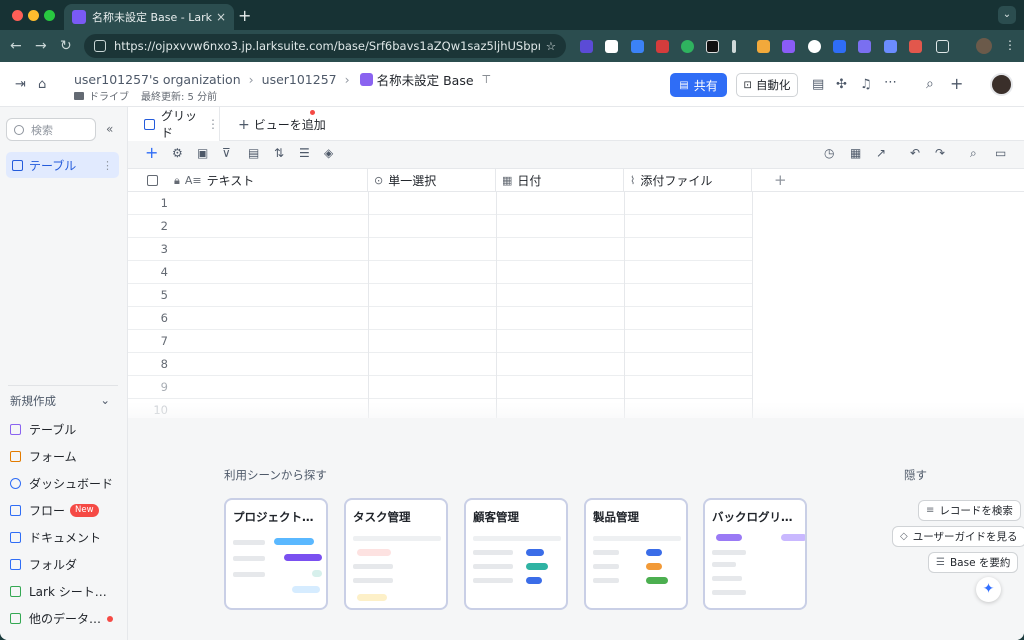  I want to click on table-row: 5, so click(440, 295).